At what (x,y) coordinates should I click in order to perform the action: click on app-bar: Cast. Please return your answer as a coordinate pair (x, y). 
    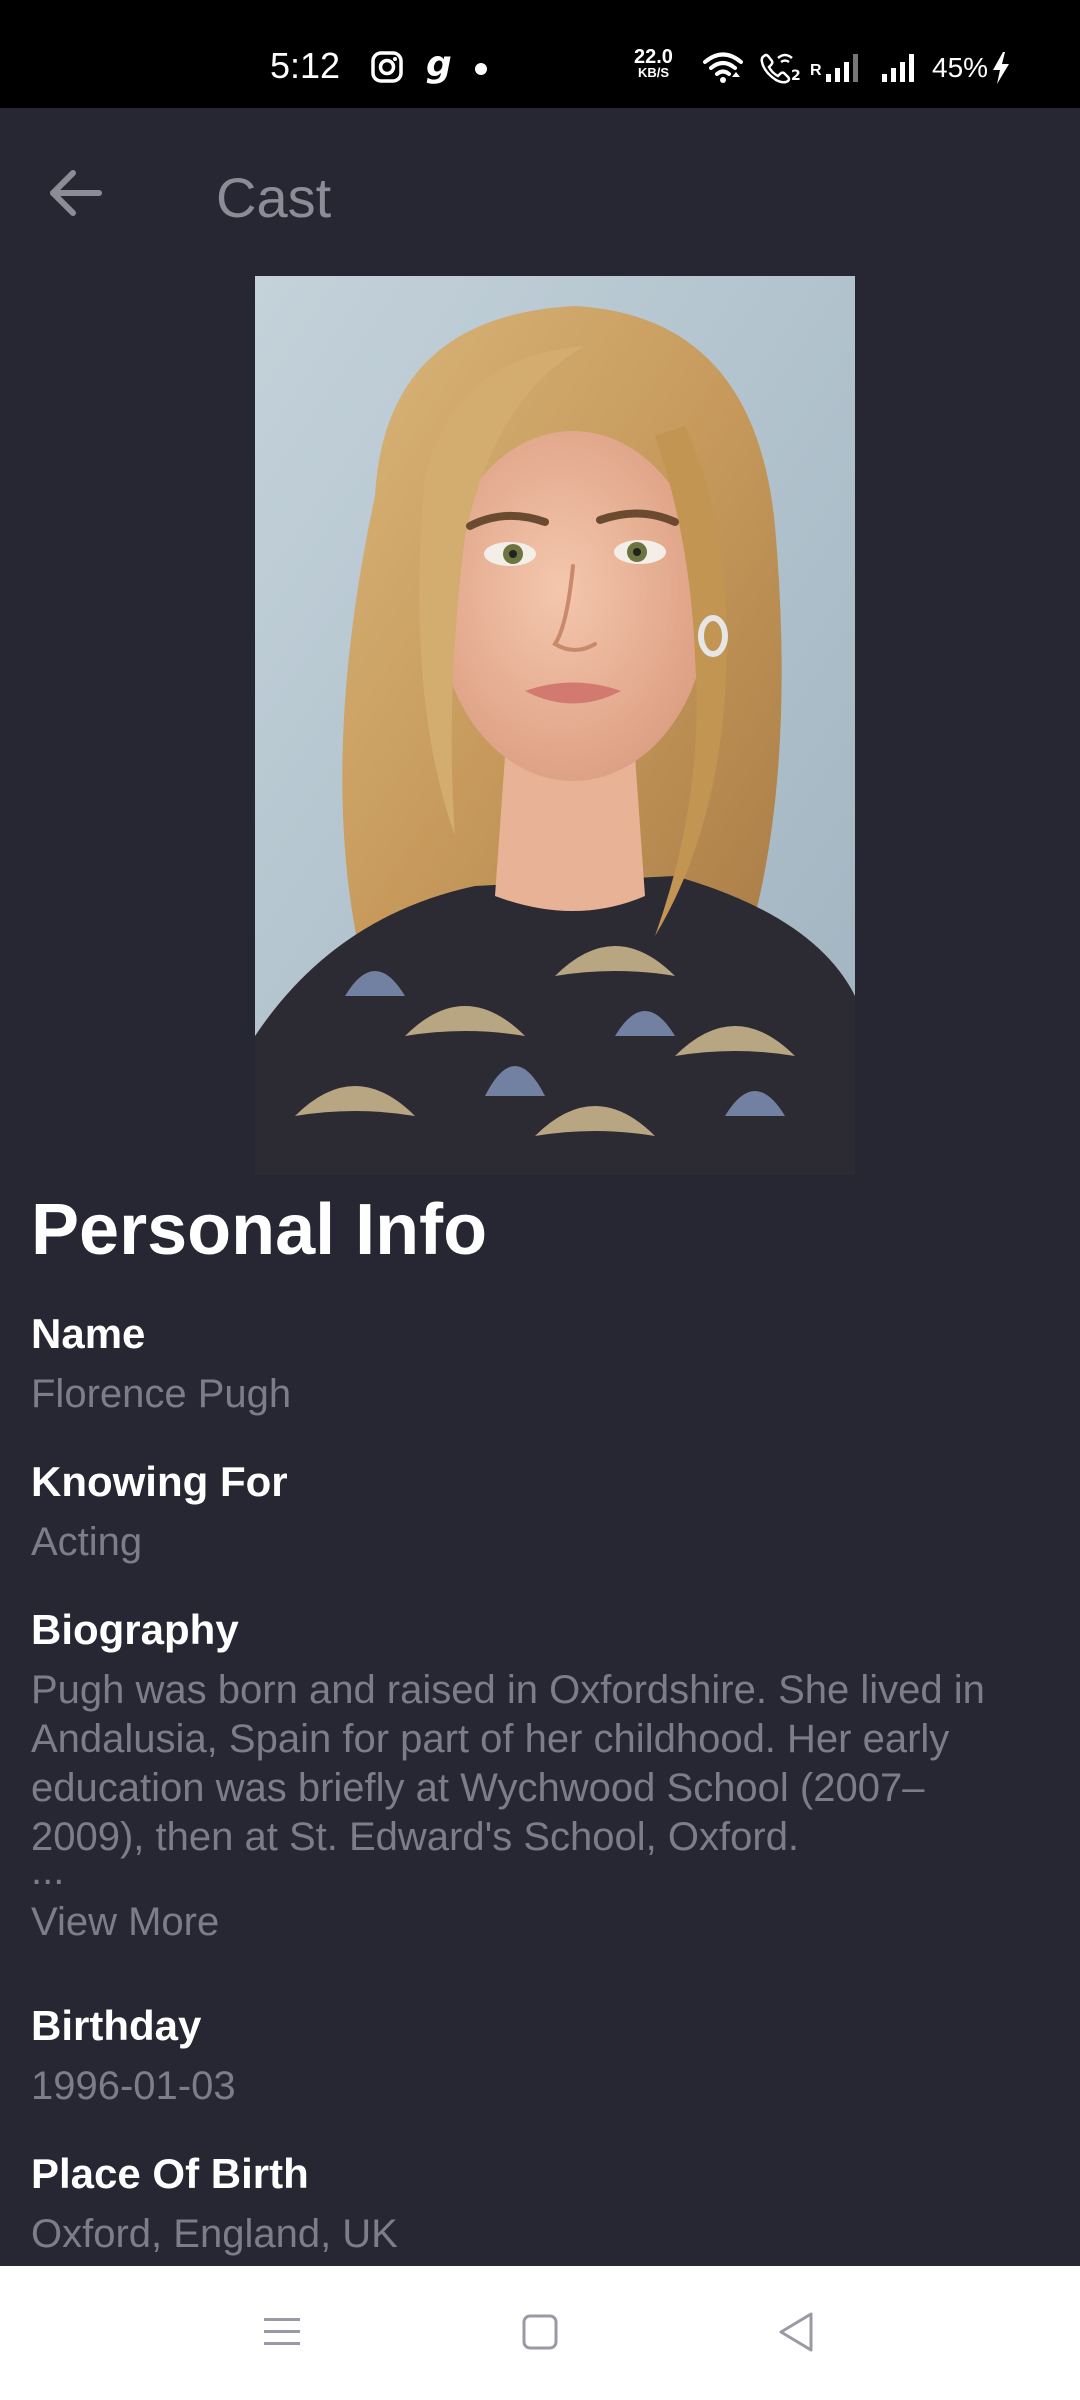
    Looking at the image, I should click on (540, 192).